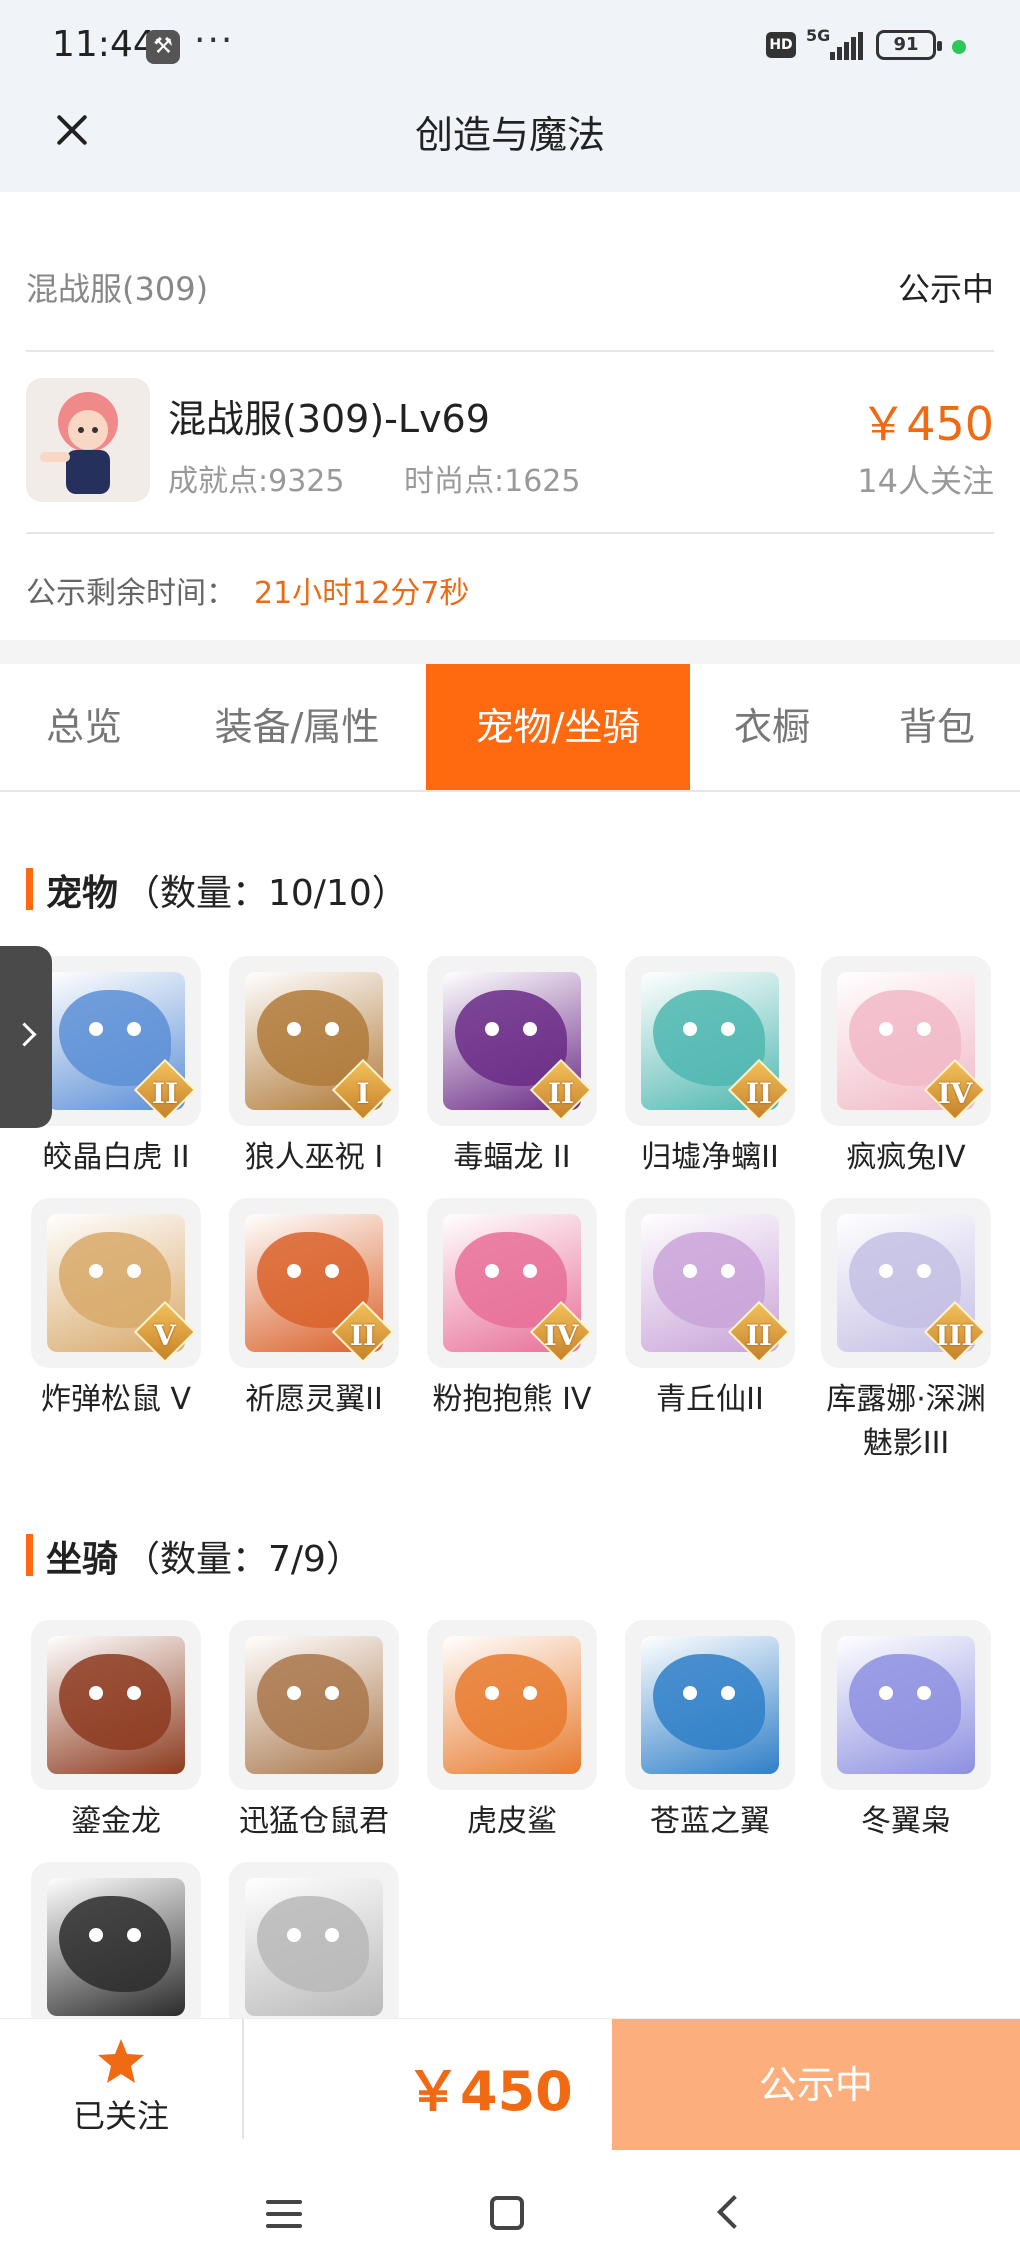 This screenshot has height=2267, width=1020. I want to click on item-name: 皎晶白虎 II, so click(116, 1157).